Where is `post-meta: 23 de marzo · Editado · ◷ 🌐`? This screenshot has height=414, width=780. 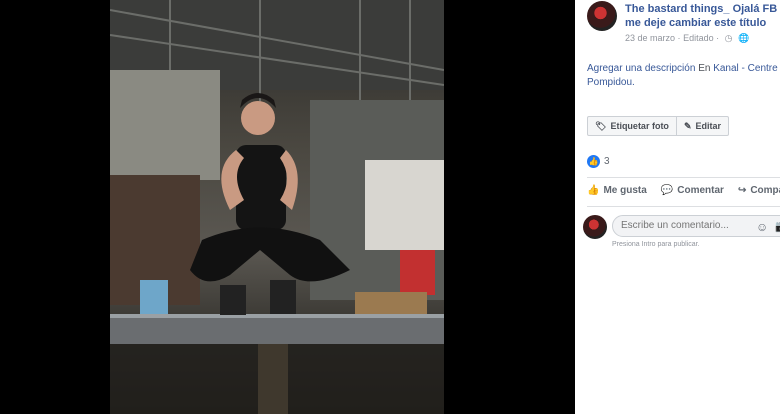
post-meta: 23 de marzo · Editado · ◷ 🌐 is located at coordinates (687, 38).